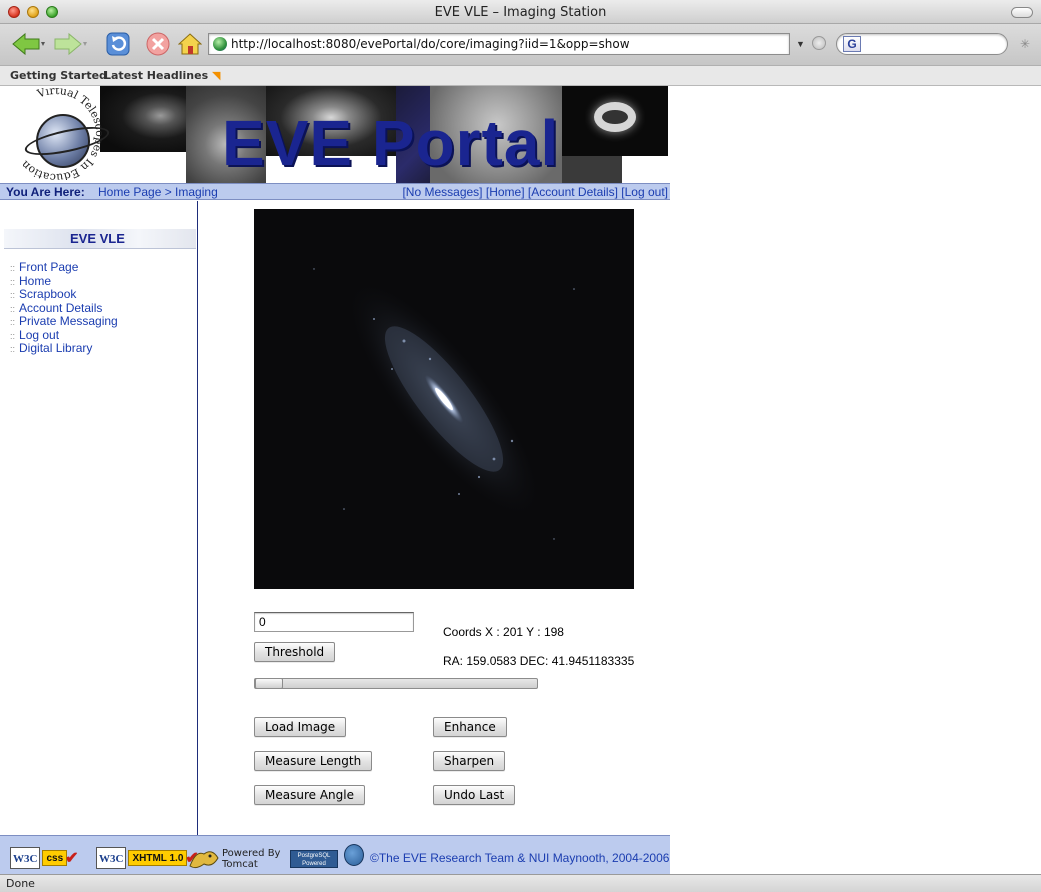 This screenshot has height=892, width=1041. What do you see at coordinates (61, 134) in the screenshot?
I see `site-logo: Virtual Telescopes In Education` at bounding box center [61, 134].